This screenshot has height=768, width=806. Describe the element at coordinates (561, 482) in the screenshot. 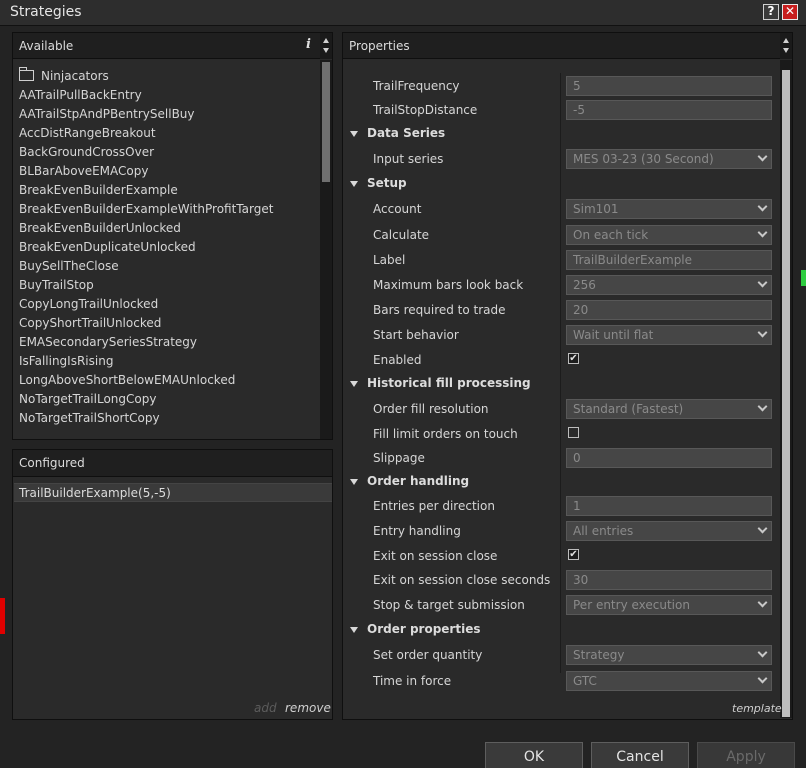

I see `category-order-handling: Order handling` at that location.